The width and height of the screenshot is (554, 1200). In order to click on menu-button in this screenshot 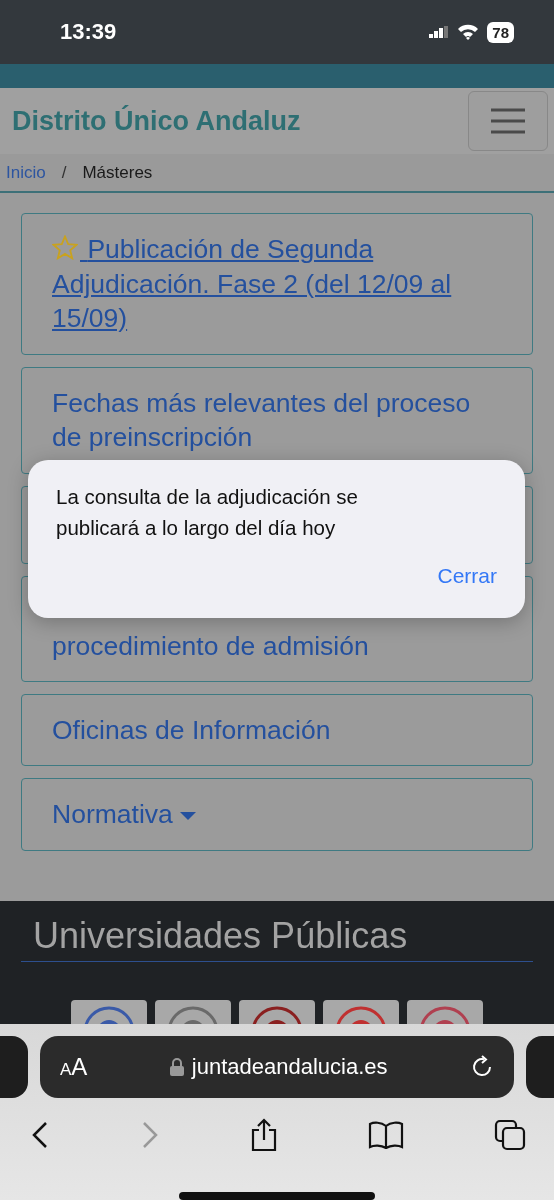, I will do `click(508, 121)`.